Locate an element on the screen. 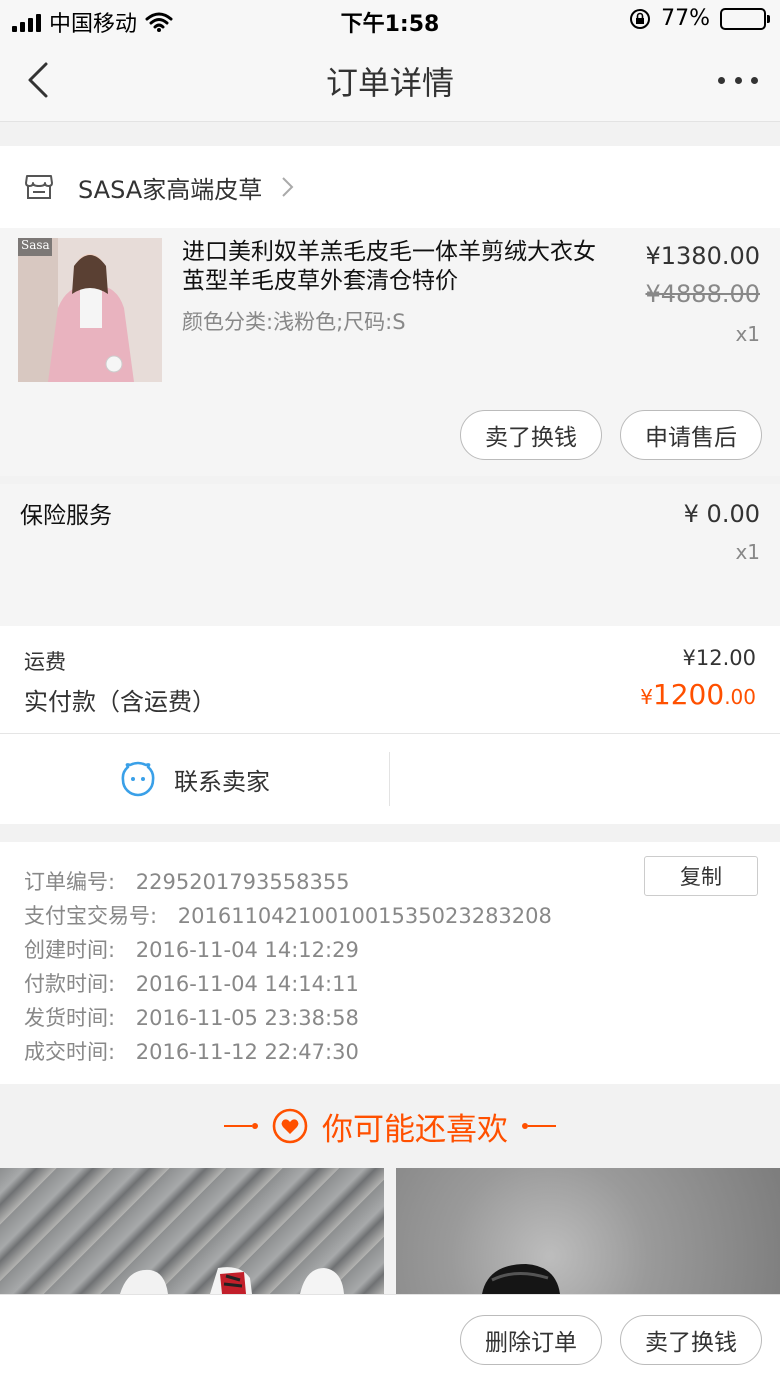 The height and width of the screenshot is (1387, 780). contact-section: 联系卖家 is located at coordinates (390, 779).